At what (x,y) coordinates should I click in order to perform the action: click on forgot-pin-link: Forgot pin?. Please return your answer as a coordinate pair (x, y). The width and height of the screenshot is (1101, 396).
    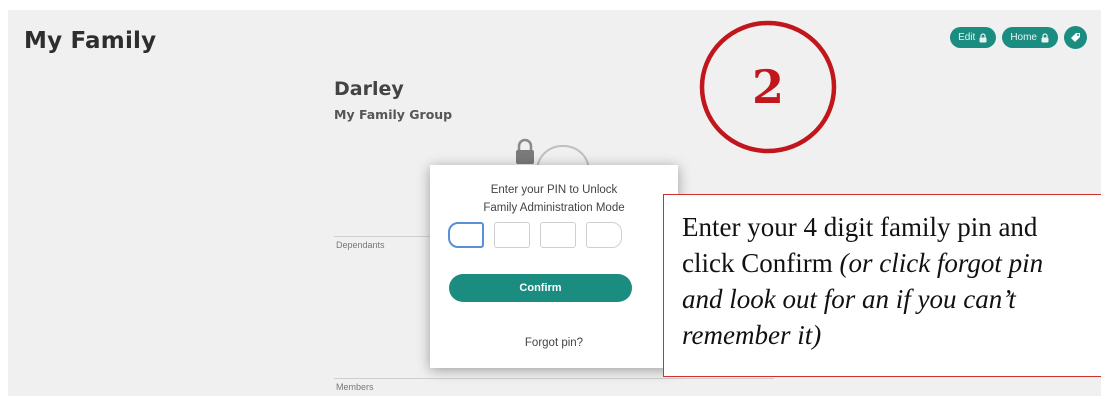
    Looking at the image, I should click on (554, 343).